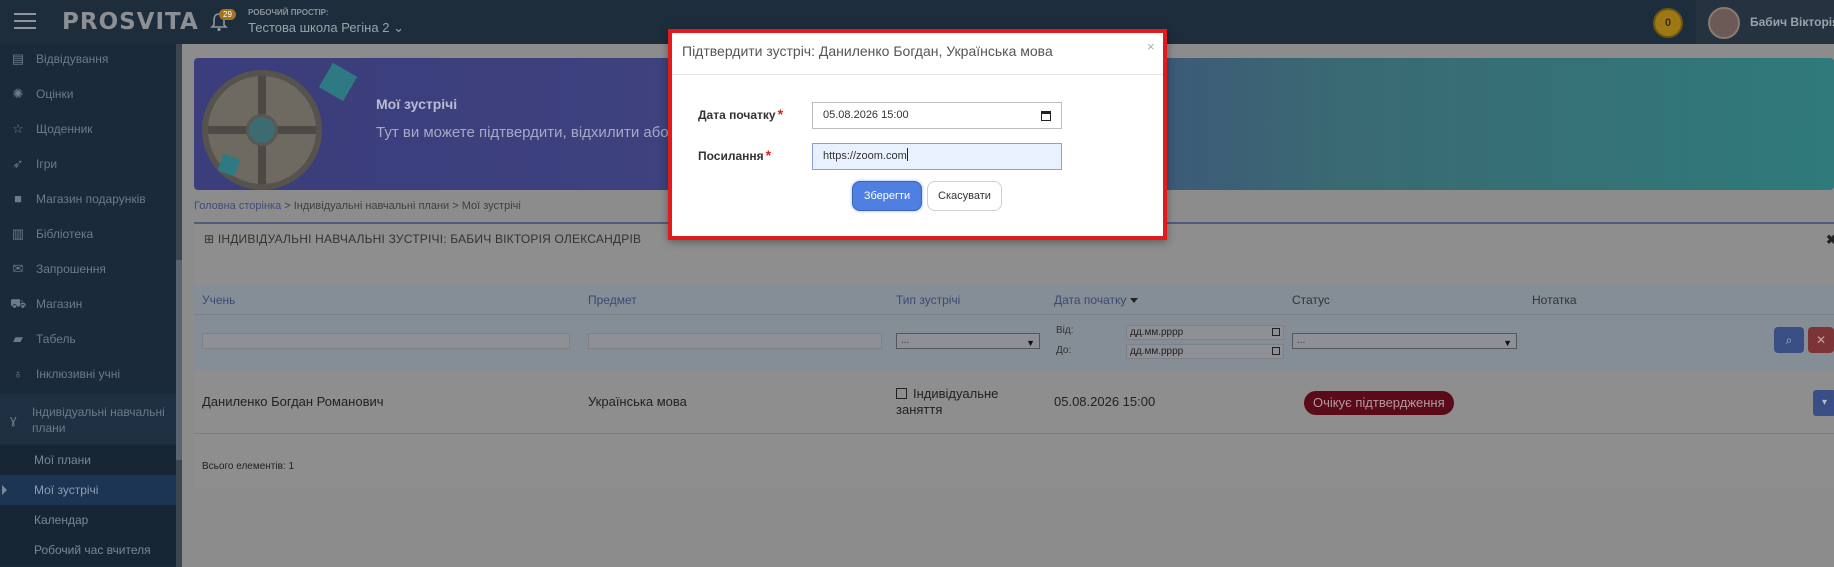  I want to click on close-icon: ✕, so click(1821, 340).